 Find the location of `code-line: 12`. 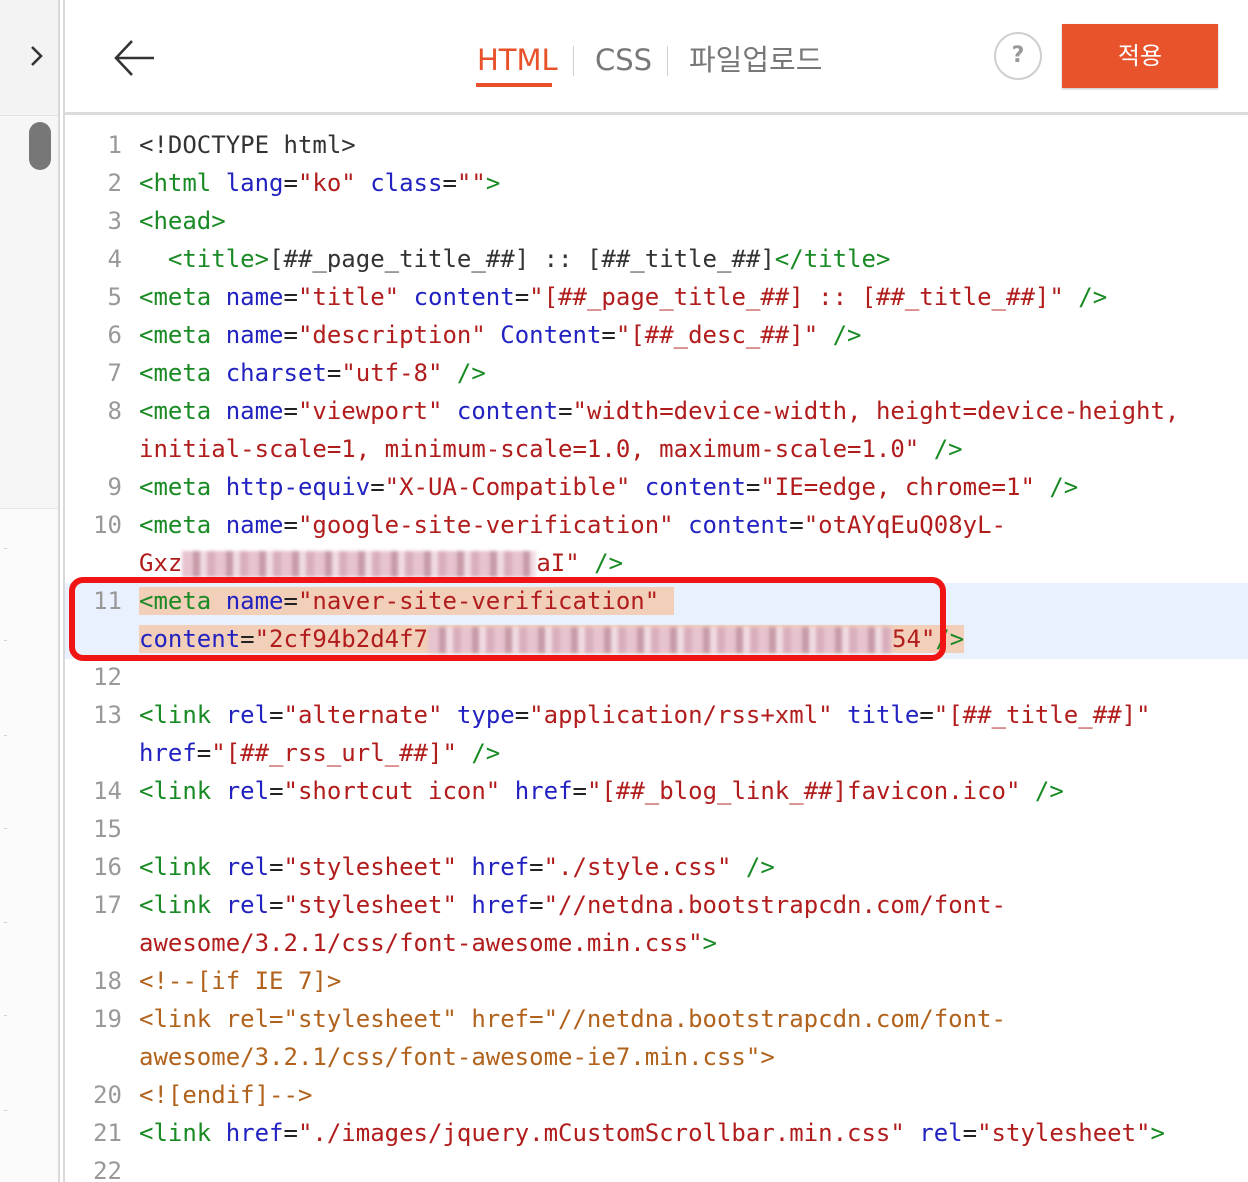

code-line: 12 is located at coordinates (656, 677).